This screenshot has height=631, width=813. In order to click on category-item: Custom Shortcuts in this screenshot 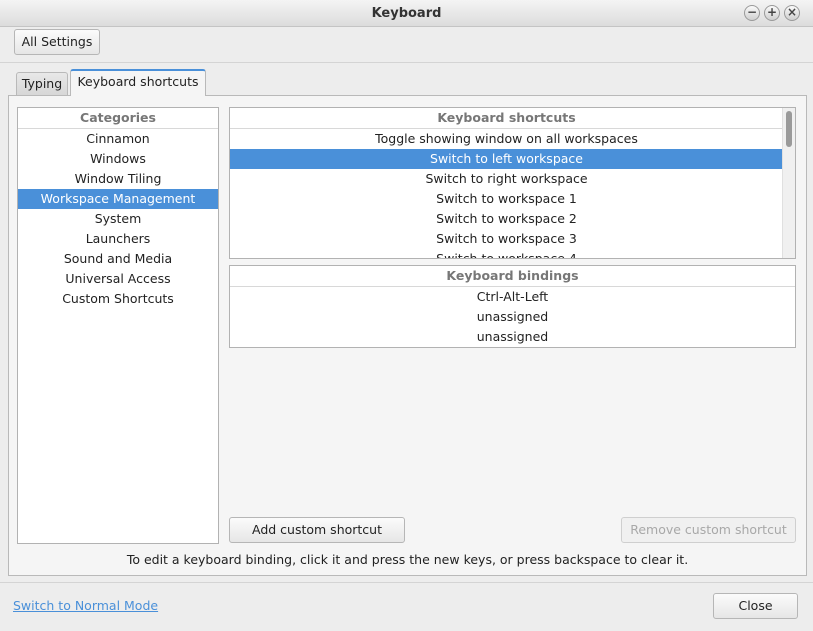, I will do `click(118, 299)`.